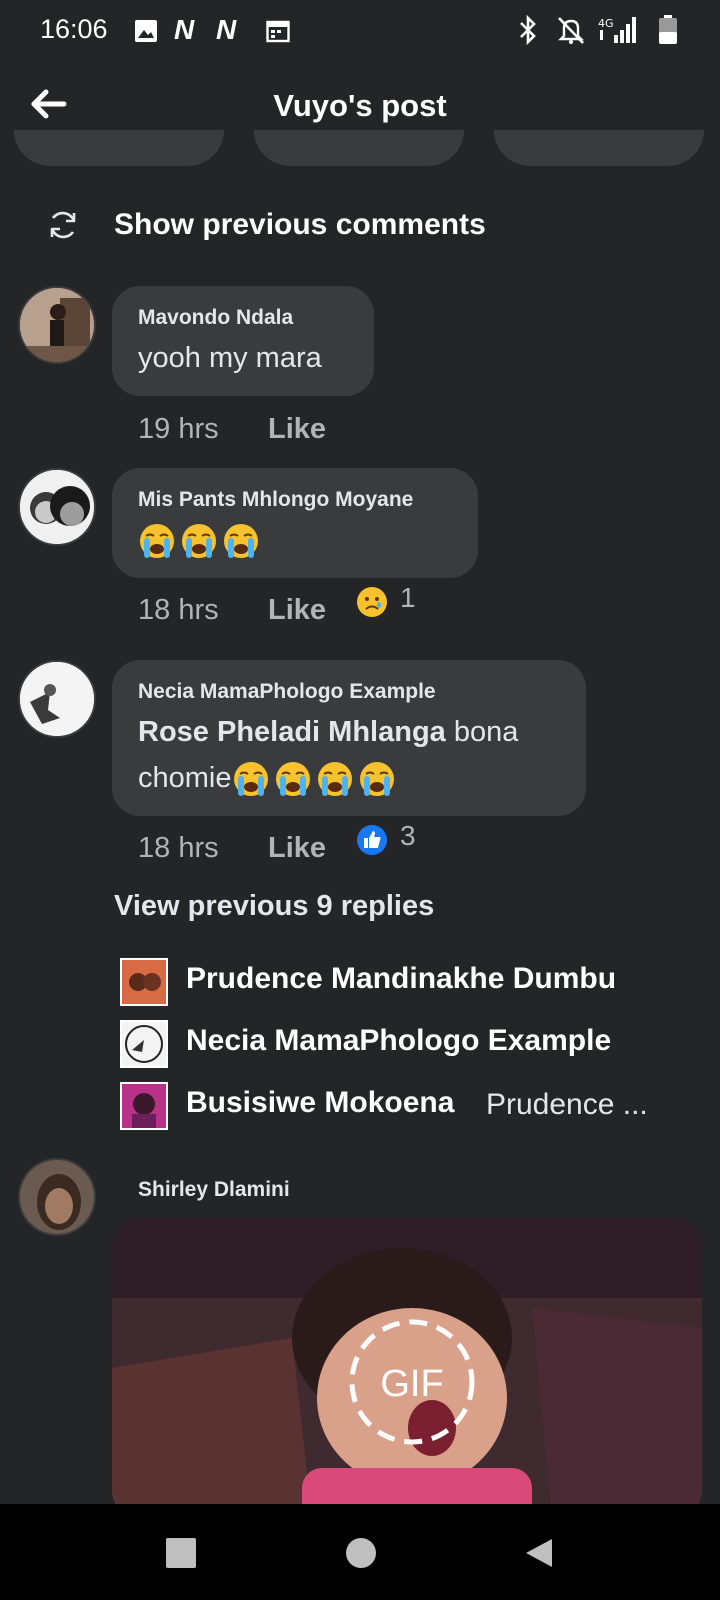 The image size is (720, 1600). What do you see at coordinates (320, 1102) in the screenshot?
I see `reply-author: Busisiwe Mokoena` at bounding box center [320, 1102].